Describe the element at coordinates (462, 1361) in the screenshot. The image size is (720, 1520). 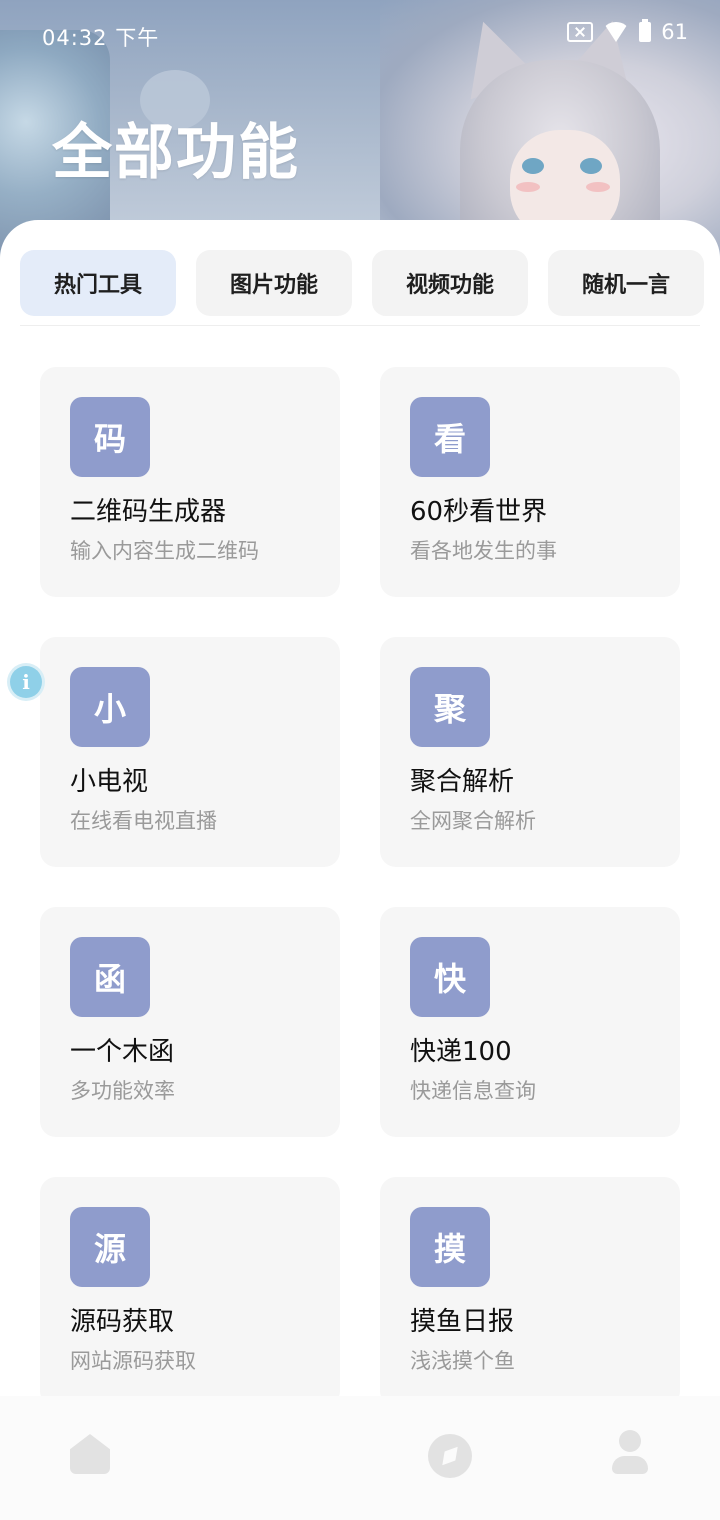
I see `card-subtitle: 浅浅摸个鱼` at that location.